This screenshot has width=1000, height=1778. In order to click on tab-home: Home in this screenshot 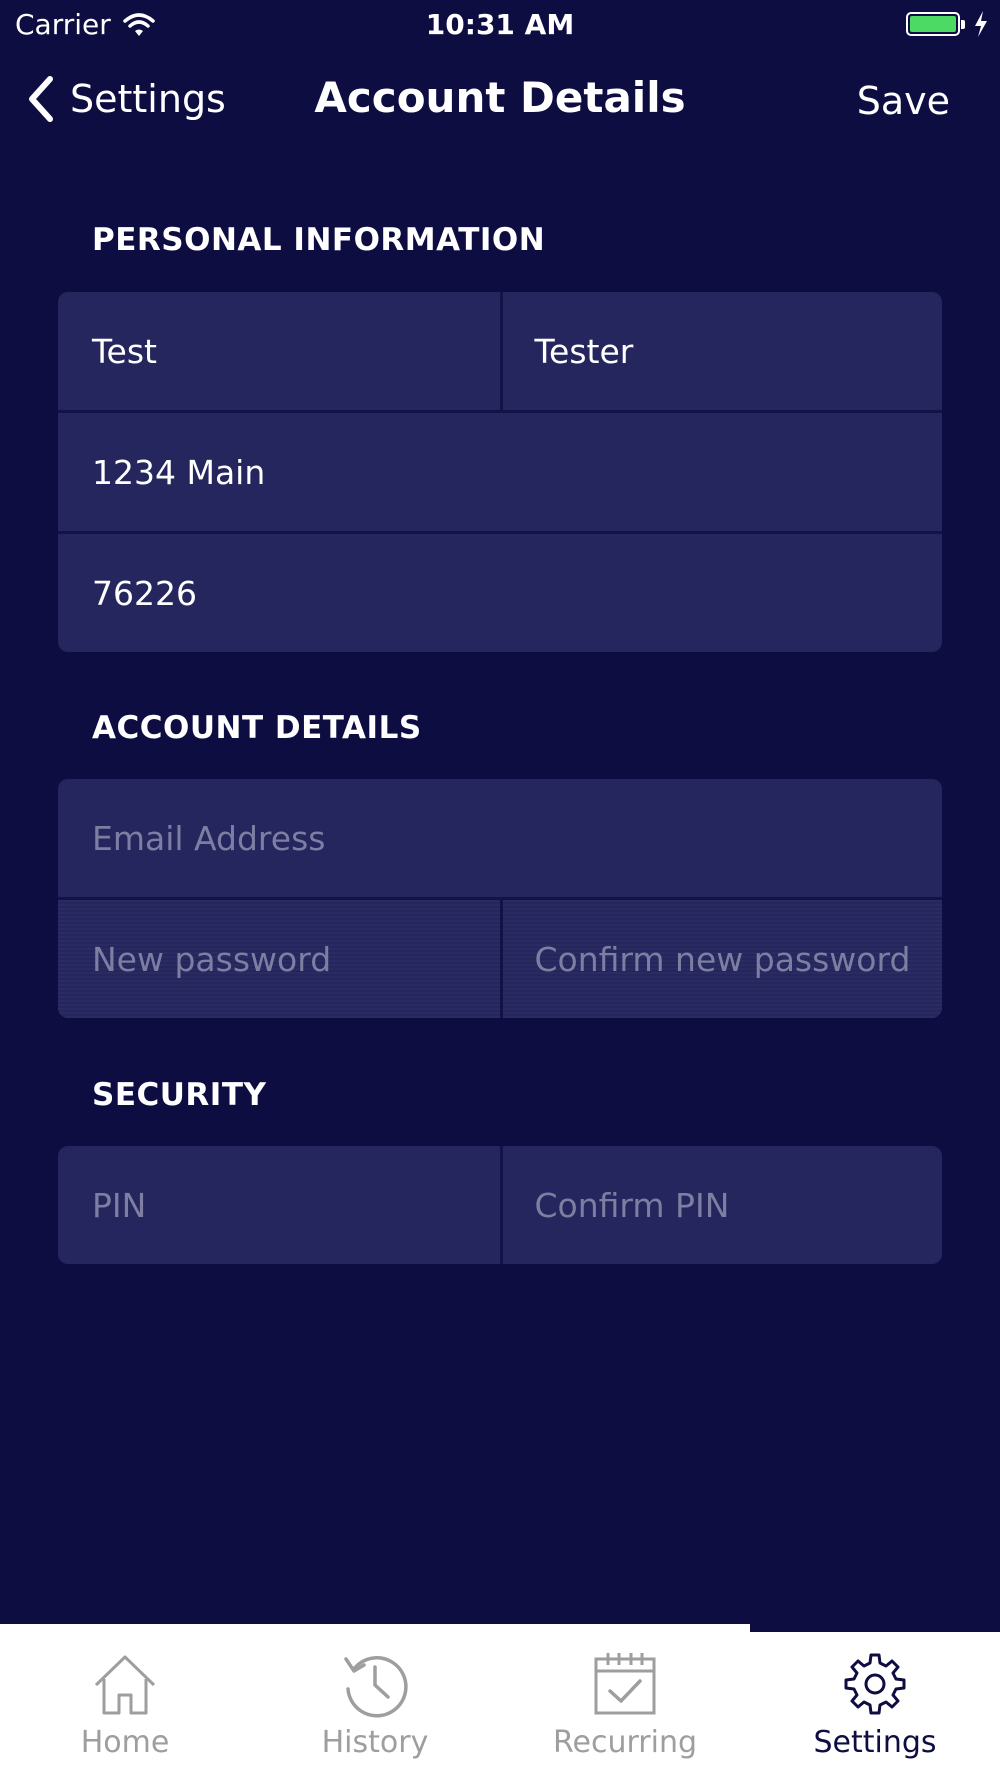, I will do `click(125, 1704)`.